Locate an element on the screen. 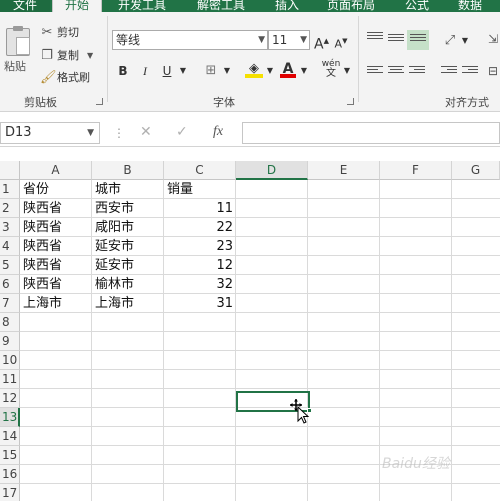  tab-page-layout: 页面布局 is located at coordinates (351, 6).